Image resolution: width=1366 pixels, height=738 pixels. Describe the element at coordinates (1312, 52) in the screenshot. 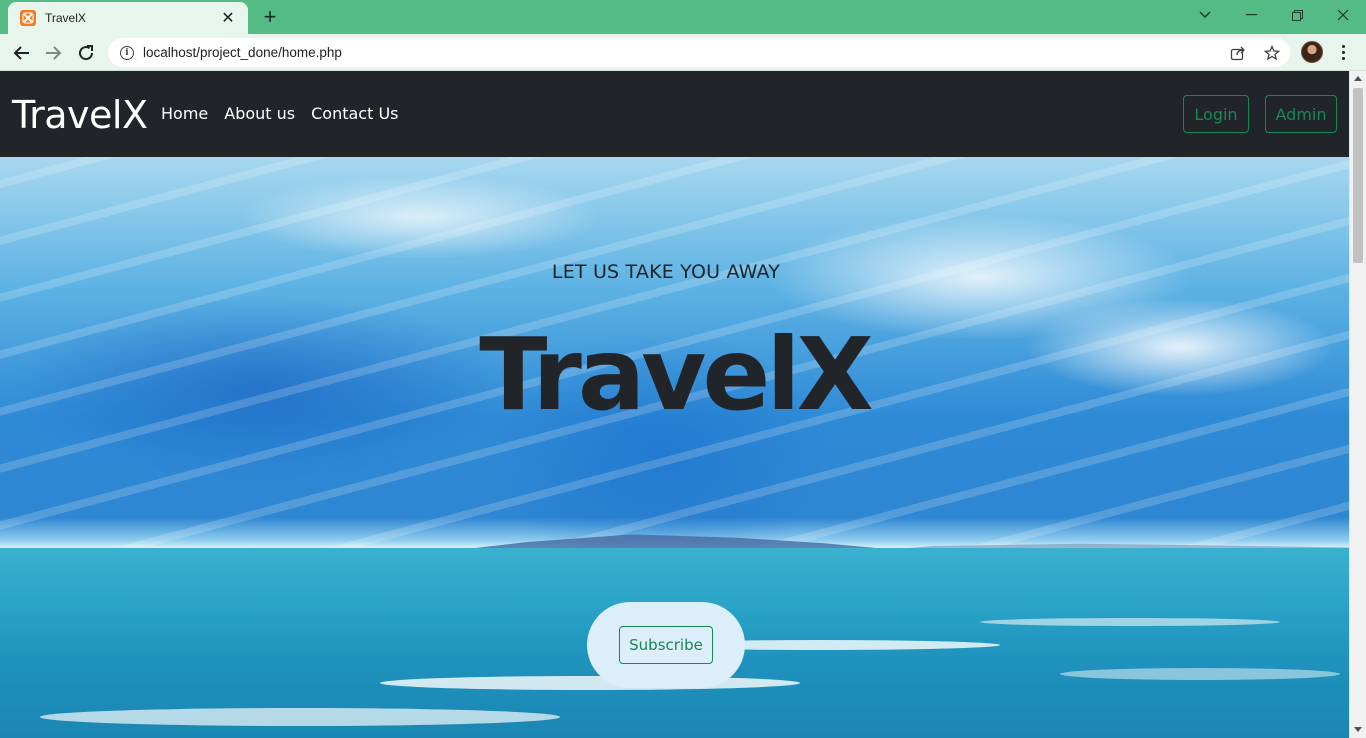

I see `profile-avatar` at that location.